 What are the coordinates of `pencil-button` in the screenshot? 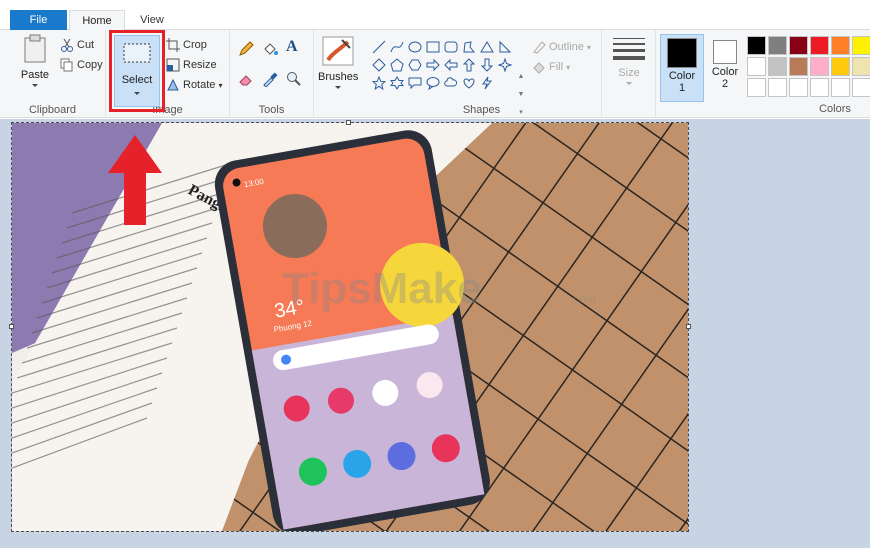 It's located at (247, 49).